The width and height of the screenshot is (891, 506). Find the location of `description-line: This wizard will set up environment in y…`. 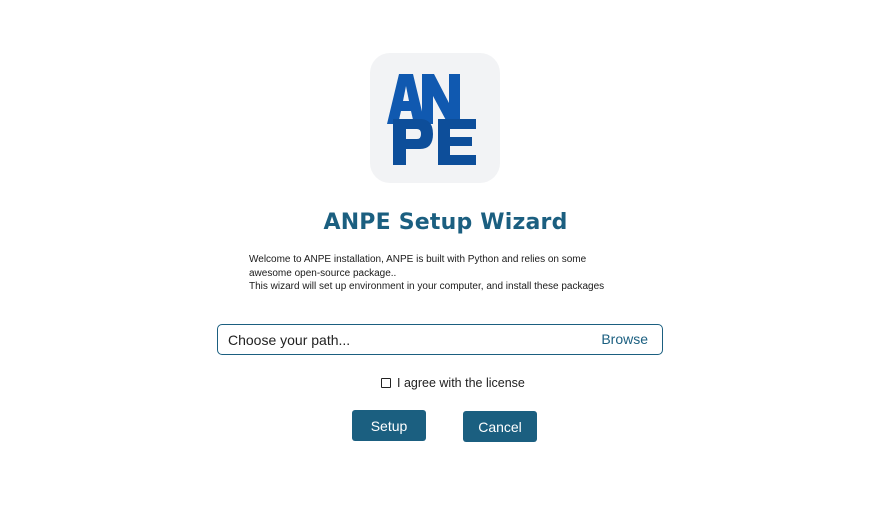

description-line: This wizard will set up environment in y… is located at coordinates (427, 286).